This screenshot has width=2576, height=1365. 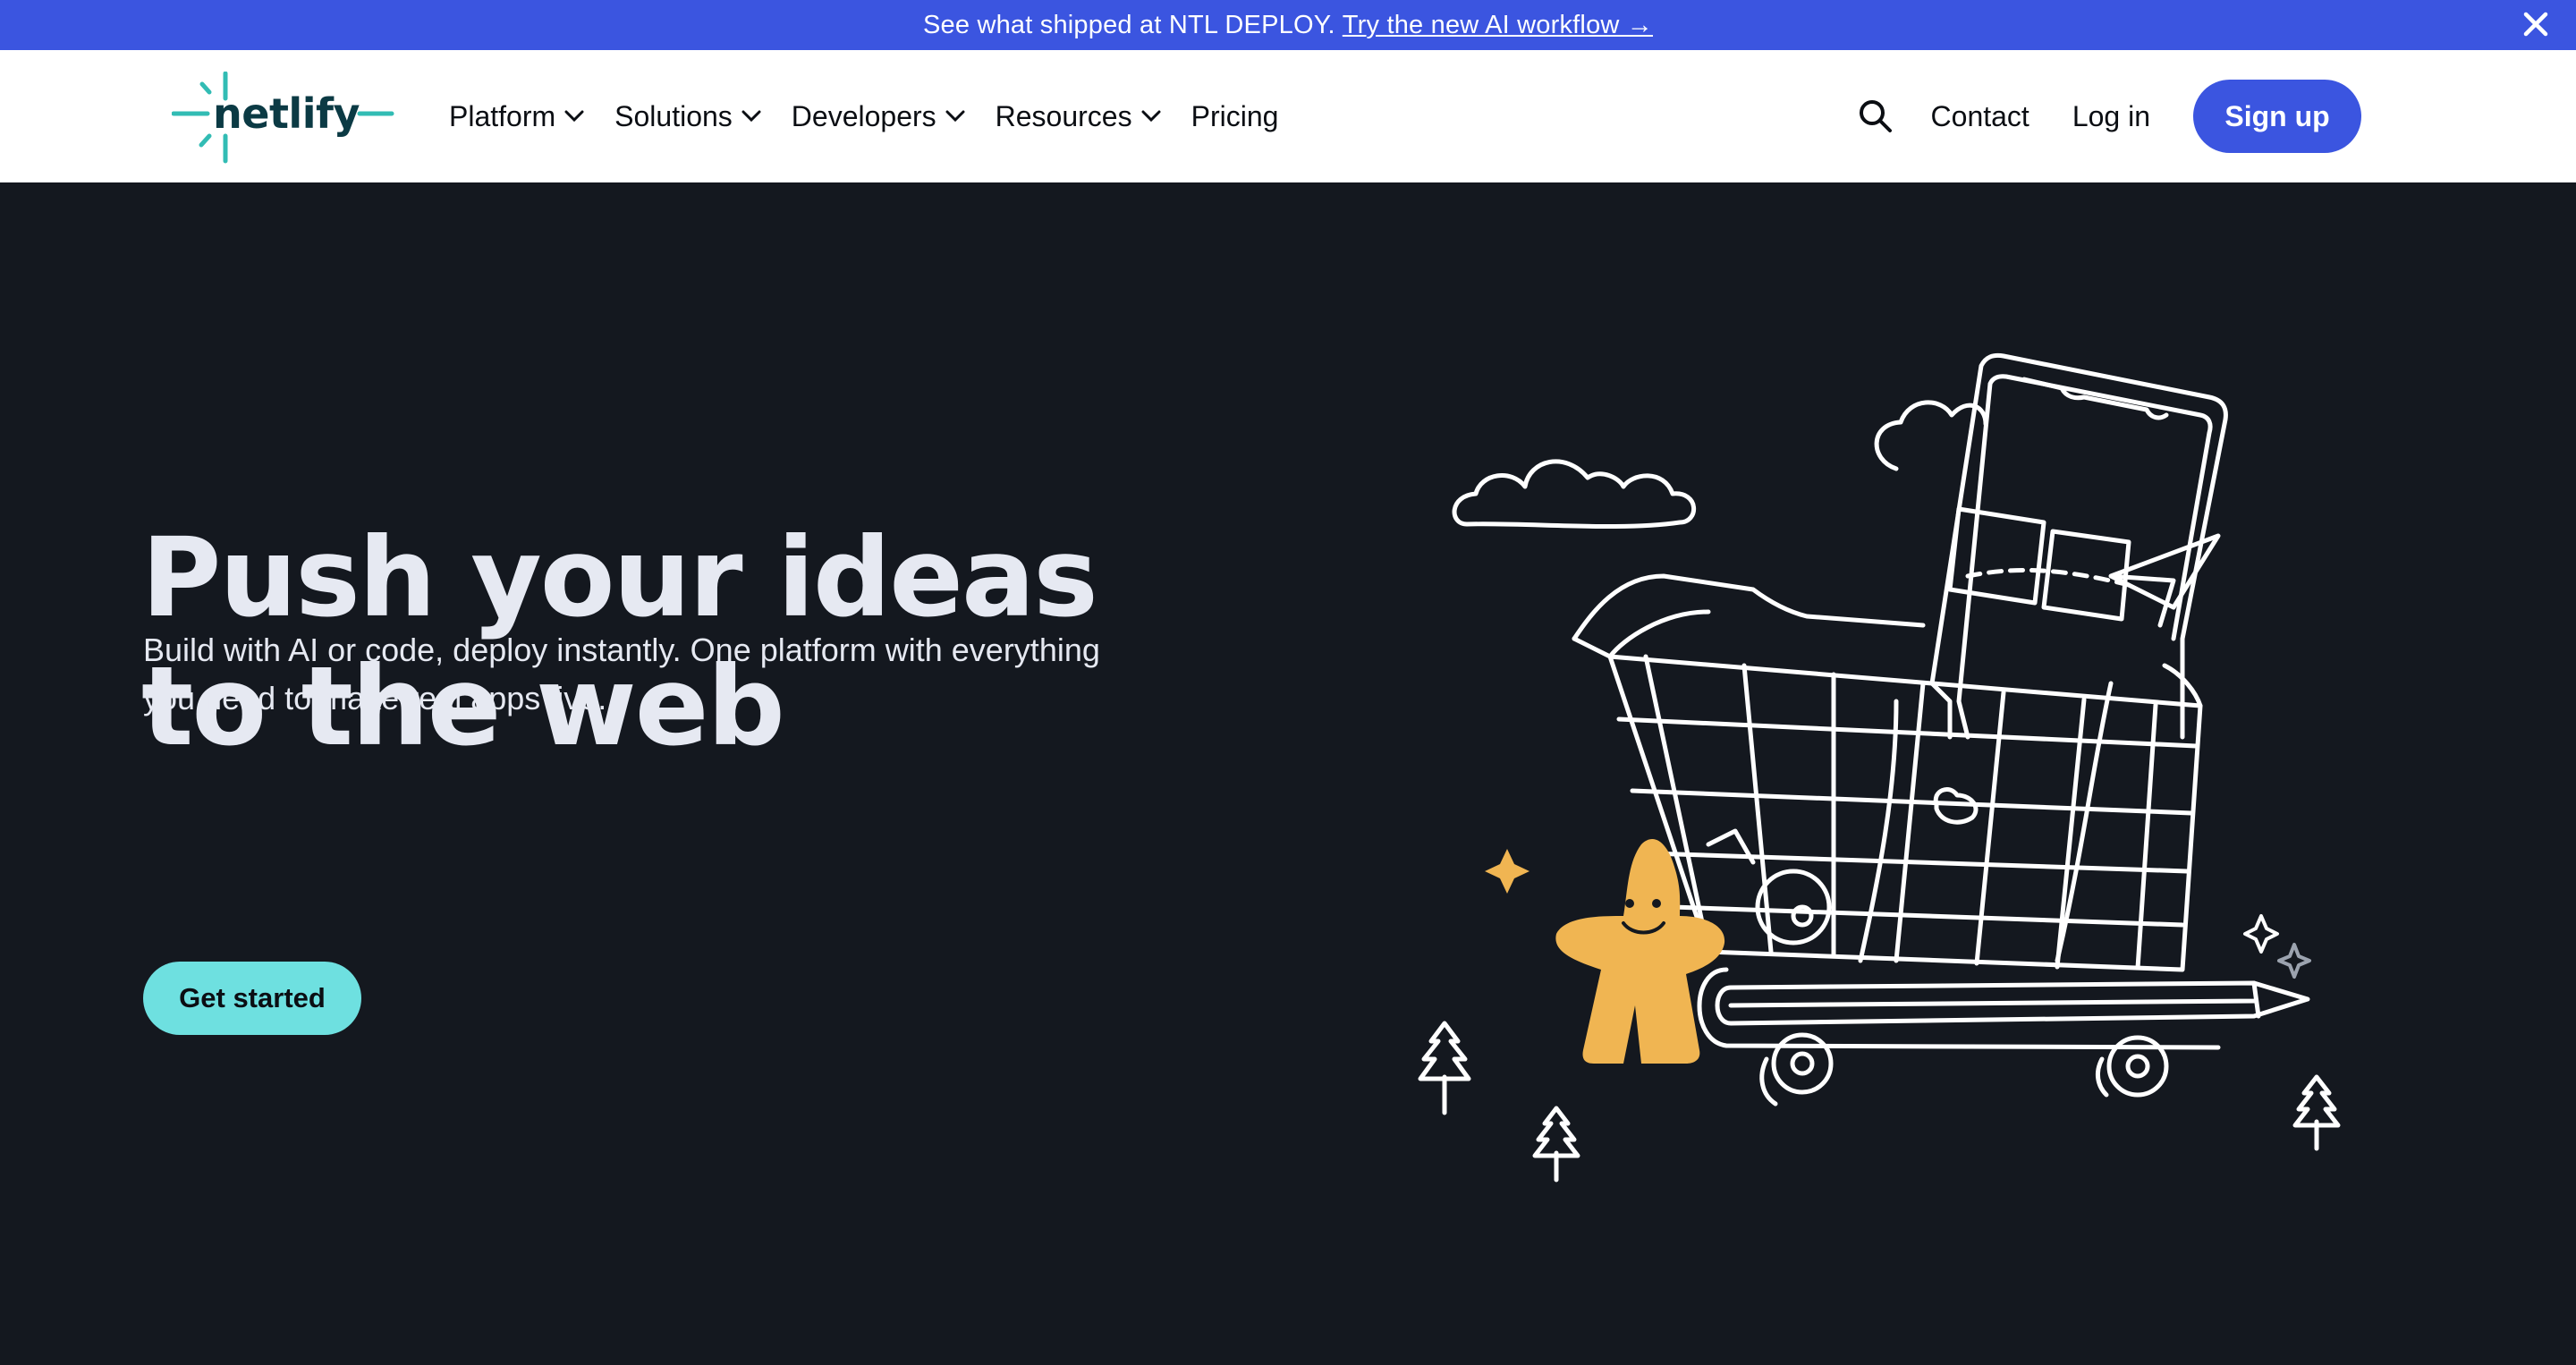 What do you see at coordinates (1498, 25) in the screenshot?
I see `banner-link: Try the new AI workflow →` at bounding box center [1498, 25].